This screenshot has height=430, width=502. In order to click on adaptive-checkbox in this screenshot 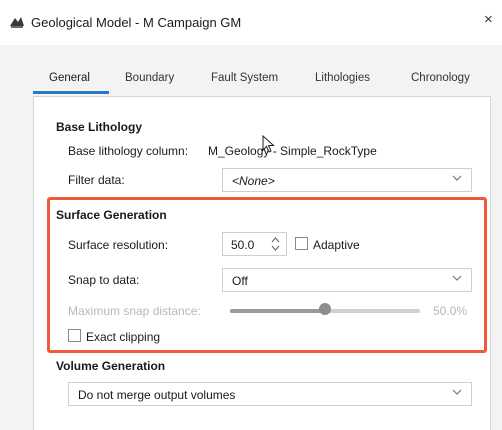, I will do `click(301, 243)`.